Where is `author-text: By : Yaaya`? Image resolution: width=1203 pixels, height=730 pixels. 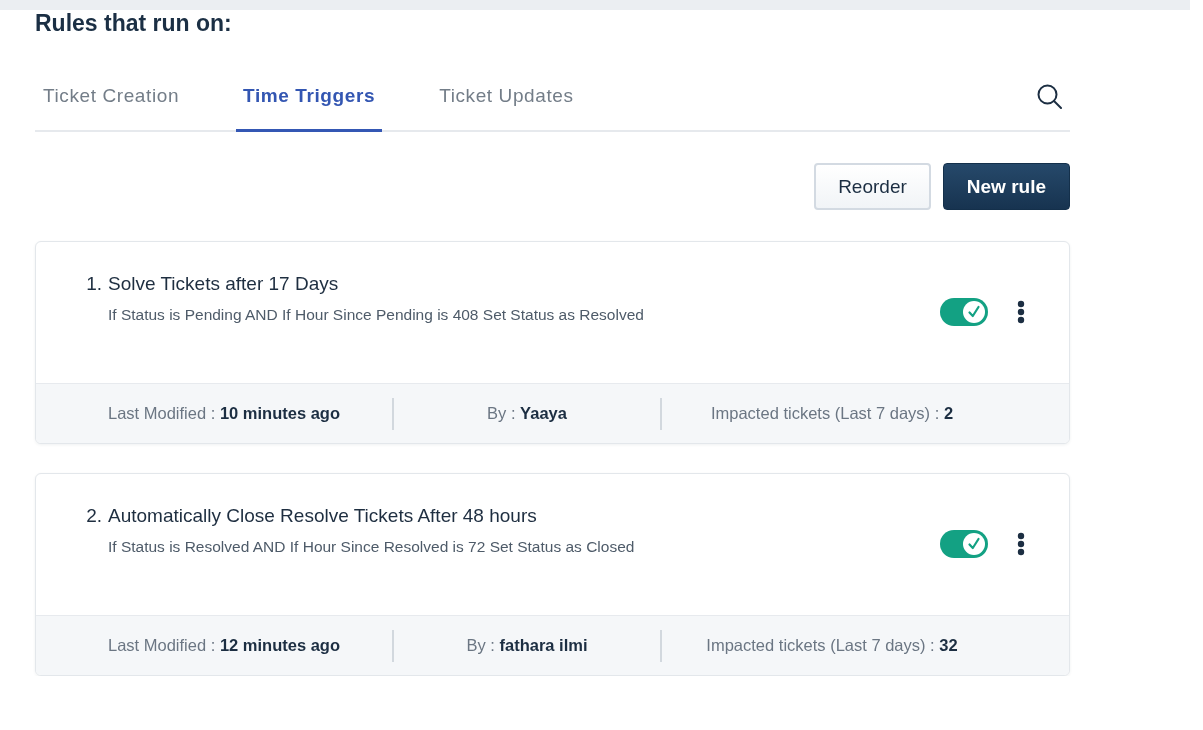 author-text: By : Yaaya is located at coordinates (527, 413).